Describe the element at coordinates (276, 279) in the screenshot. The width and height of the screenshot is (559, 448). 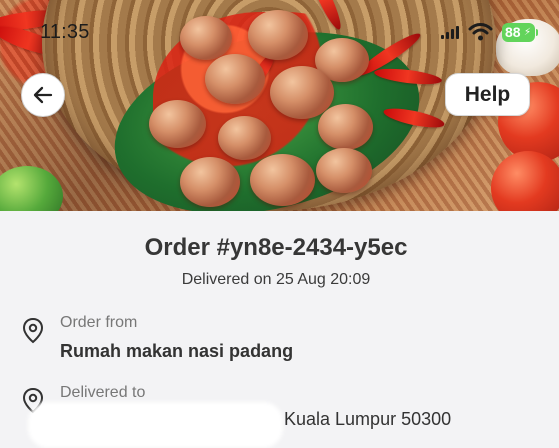
I see `delivered-date: Delivered on 25 Aug 20:09` at that location.